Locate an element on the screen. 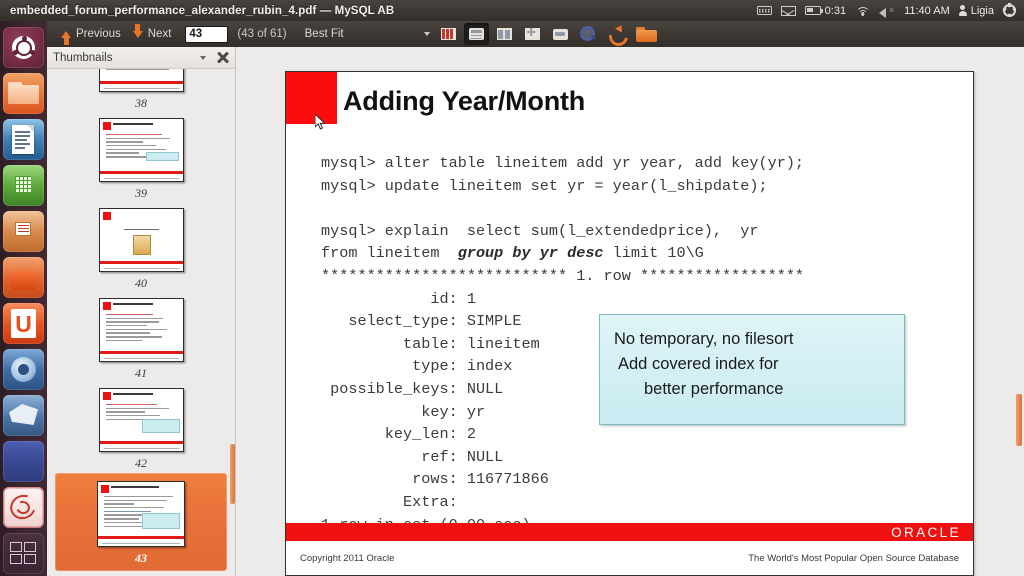 The image size is (1024, 576). code-line: select_type: SIMPLE is located at coordinates (421, 321).